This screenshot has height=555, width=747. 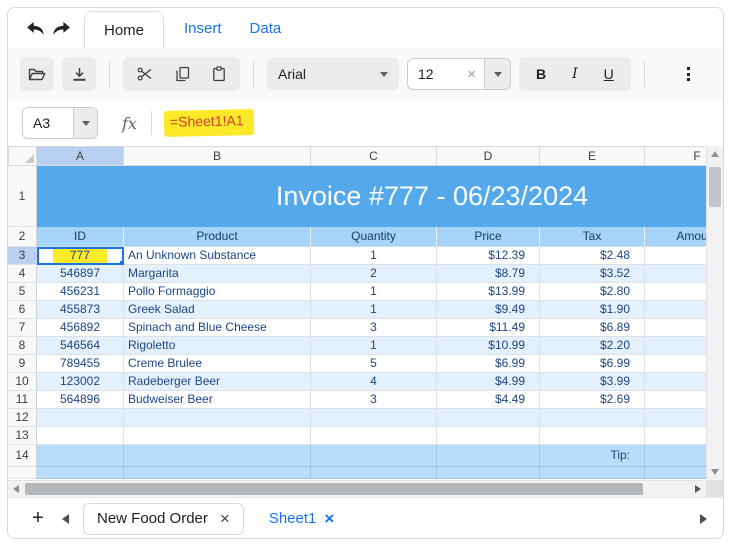 I want to click on tab-insert: Insert, so click(x=203, y=28).